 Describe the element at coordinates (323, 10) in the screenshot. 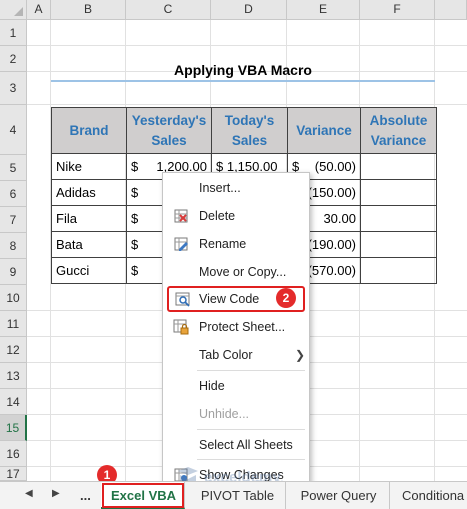

I see `col-header-e: E` at that location.